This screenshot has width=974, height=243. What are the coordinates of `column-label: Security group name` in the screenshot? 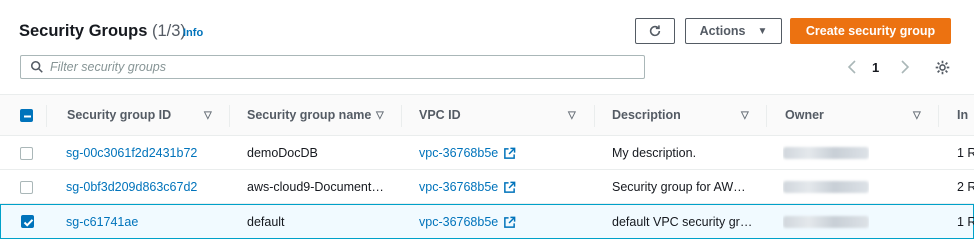 It's located at (309, 115).